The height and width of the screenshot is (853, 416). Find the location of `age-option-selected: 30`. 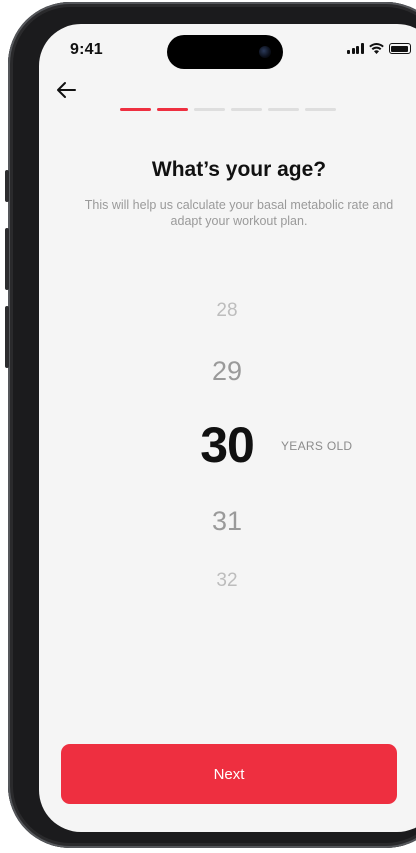

age-option-selected: 30 is located at coordinates (227, 445).